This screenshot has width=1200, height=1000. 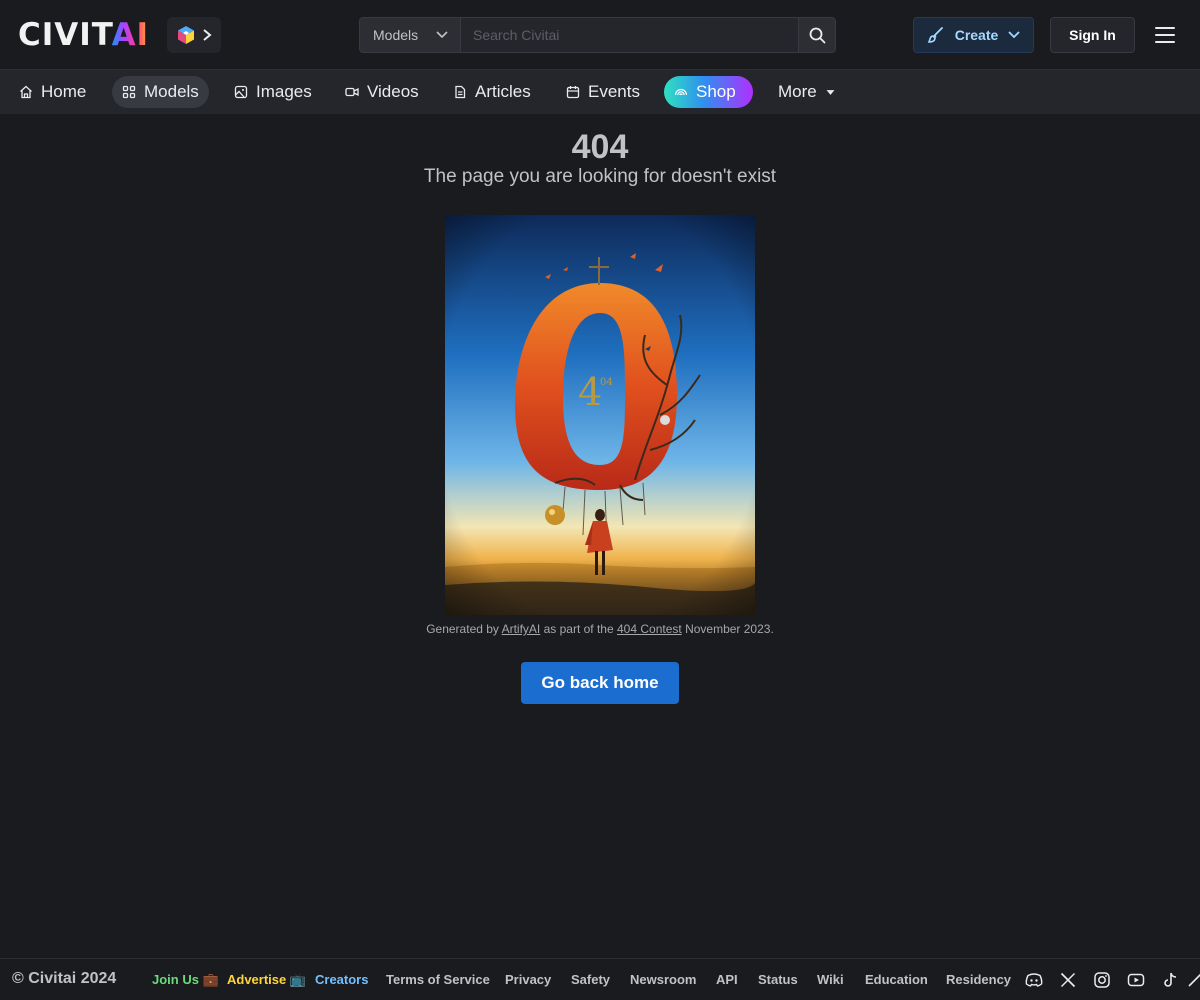 I want to click on tab-videos: Videos, so click(x=382, y=92).